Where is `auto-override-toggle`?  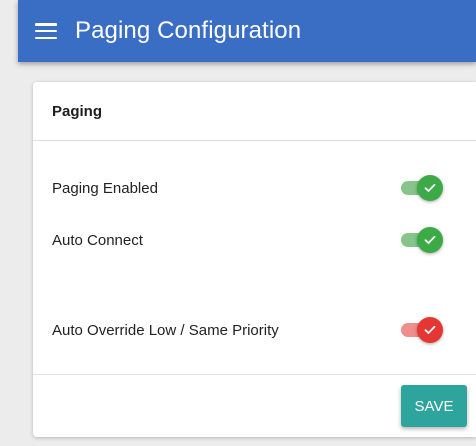
auto-override-toggle is located at coordinates (423, 330).